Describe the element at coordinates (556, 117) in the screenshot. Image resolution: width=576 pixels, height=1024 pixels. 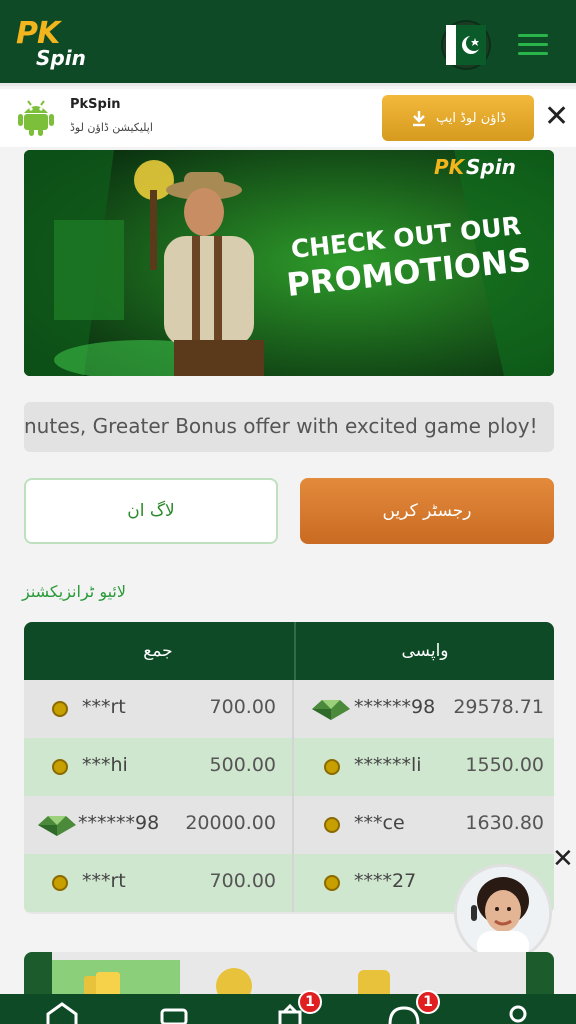
I see `close-app-bar-icon: ✕` at that location.